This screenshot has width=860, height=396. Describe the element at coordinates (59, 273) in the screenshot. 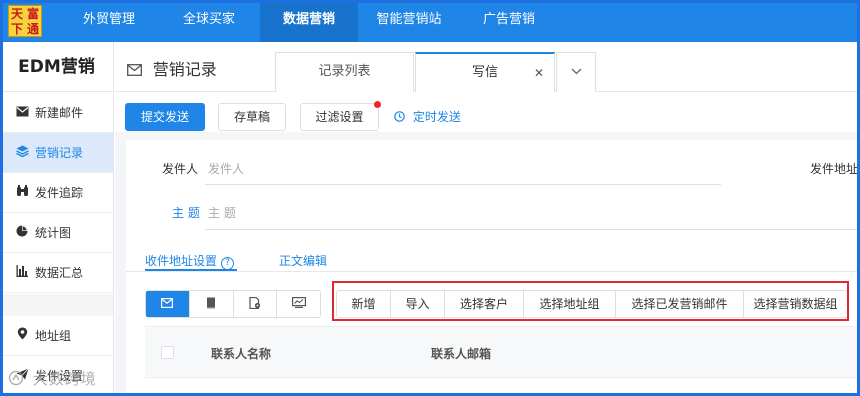

I see `sidebar-item-label: 数据汇总` at that location.